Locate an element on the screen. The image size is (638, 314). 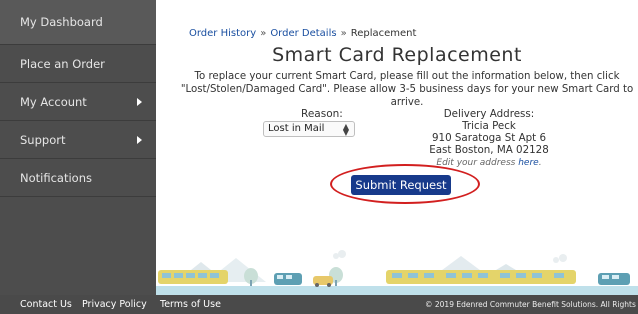
breadcrumb: Order History» Order Details» Replacement is located at coordinates (302, 33).